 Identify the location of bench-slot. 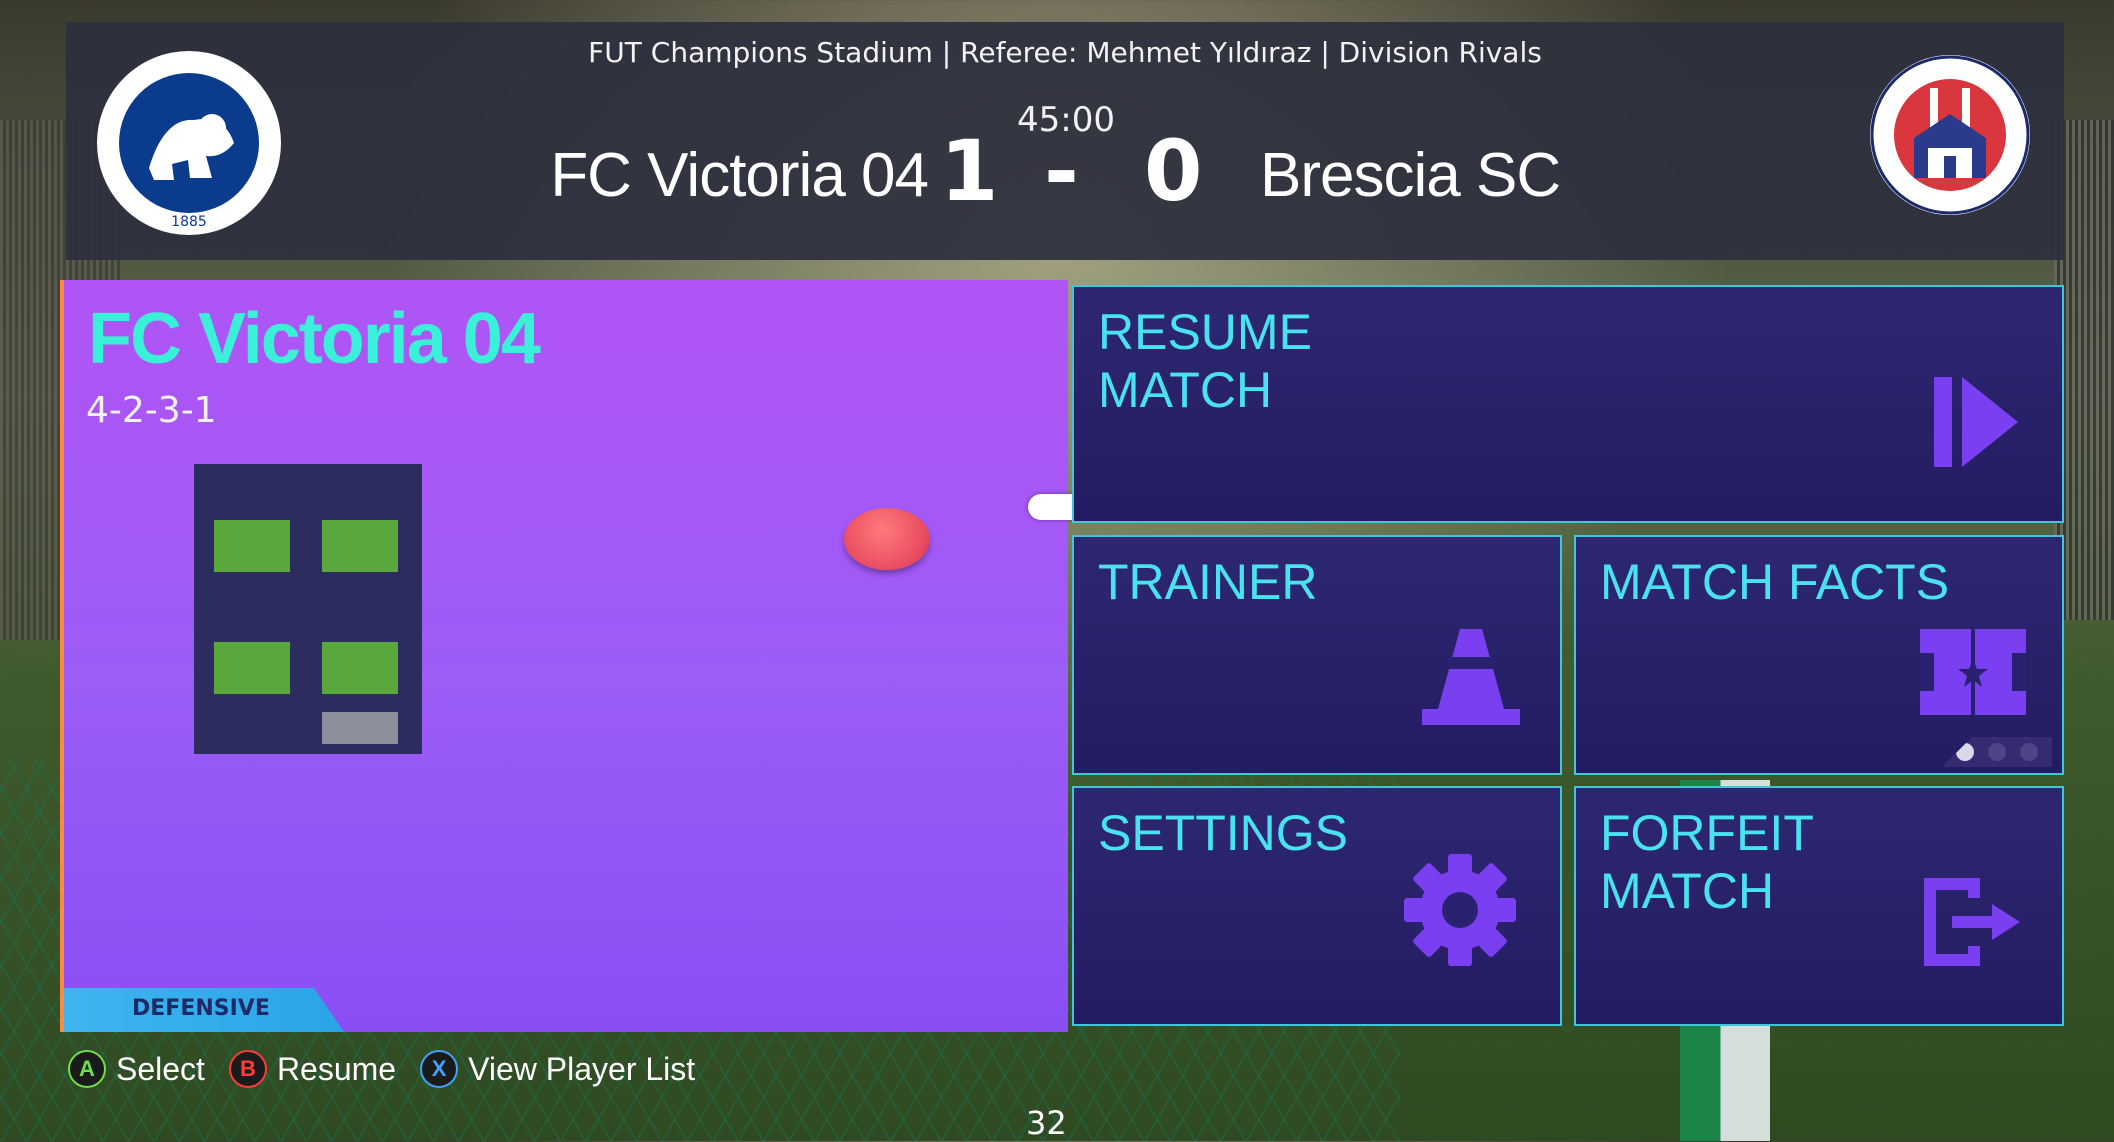
(360, 728).